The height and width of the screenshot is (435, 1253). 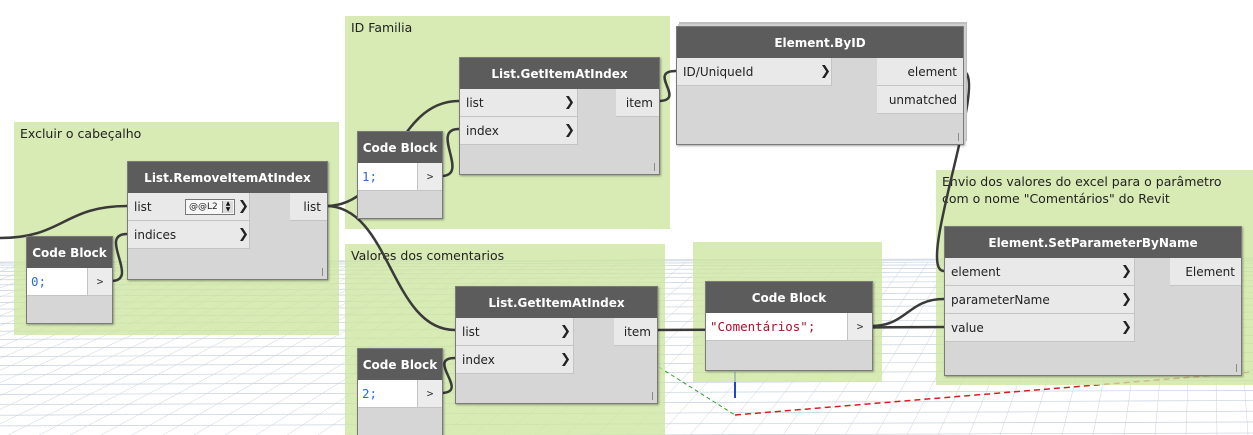 I want to click on output-port-element: element, so click(x=920, y=72).